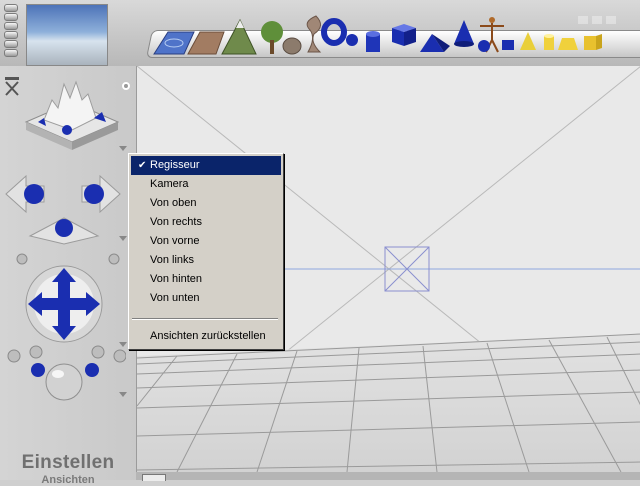  Describe the element at coordinates (206, 298) in the screenshot. I see `menu-item-von-unten: Von unten` at that location.